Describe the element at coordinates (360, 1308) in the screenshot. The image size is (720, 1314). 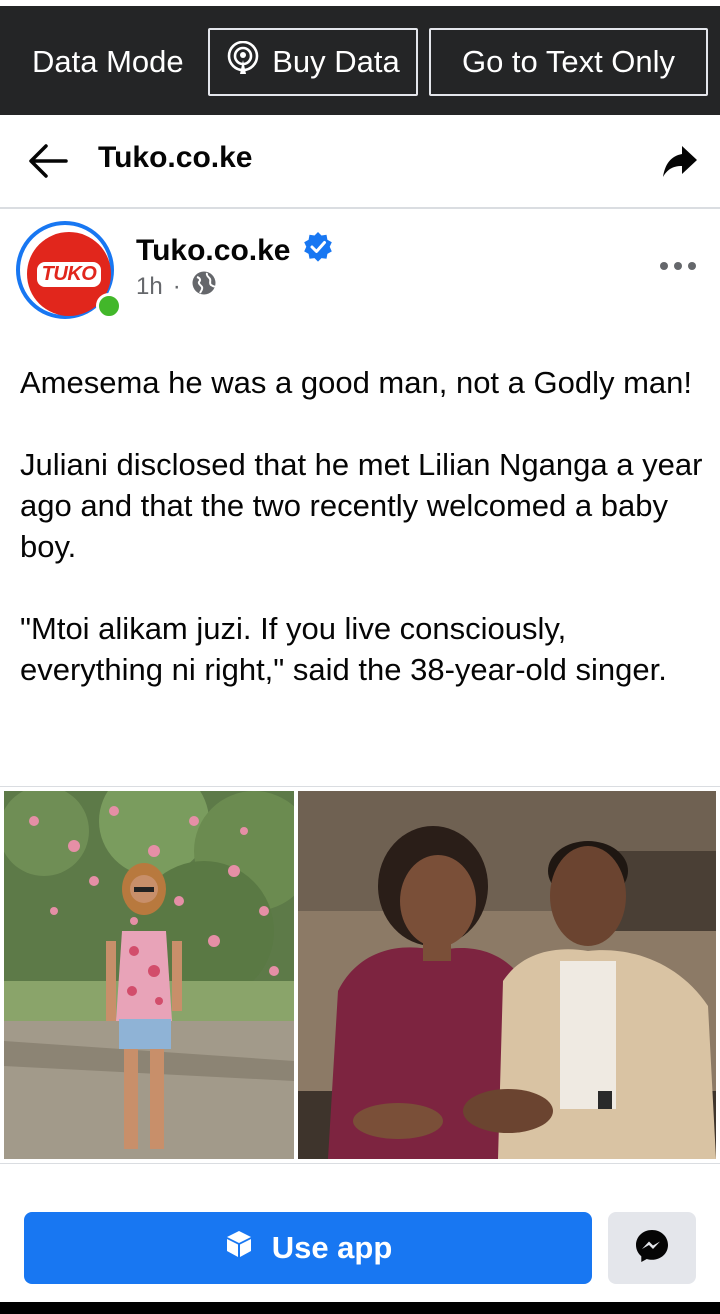
I see `system-bottom-bar` at that location.